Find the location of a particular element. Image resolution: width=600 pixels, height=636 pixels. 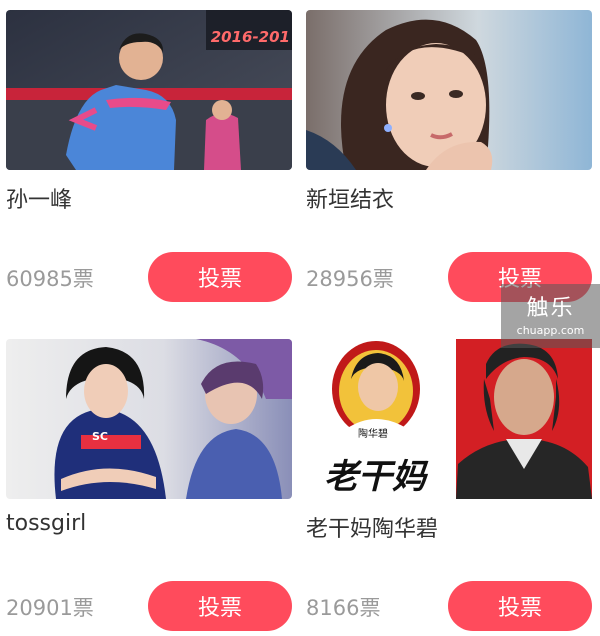

candidate-photo is located at coordinates (449, 90).